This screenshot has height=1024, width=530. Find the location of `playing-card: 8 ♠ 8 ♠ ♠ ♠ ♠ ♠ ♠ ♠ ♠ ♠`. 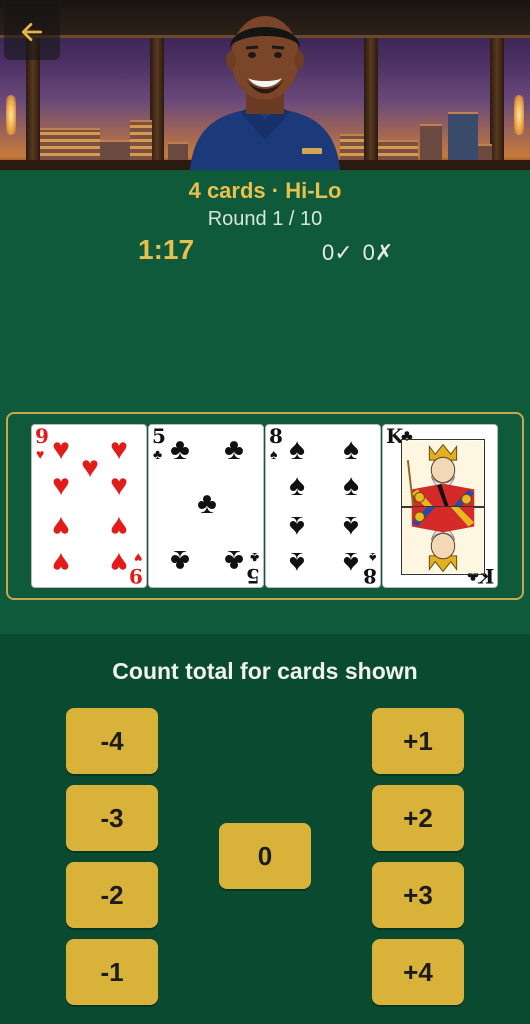

playing-card: 8 ♠ 8 ♠ ♠ ♠ ♠ ♠ ♠ ♠ ♠ ♠ is located at coordinates (323, 506).